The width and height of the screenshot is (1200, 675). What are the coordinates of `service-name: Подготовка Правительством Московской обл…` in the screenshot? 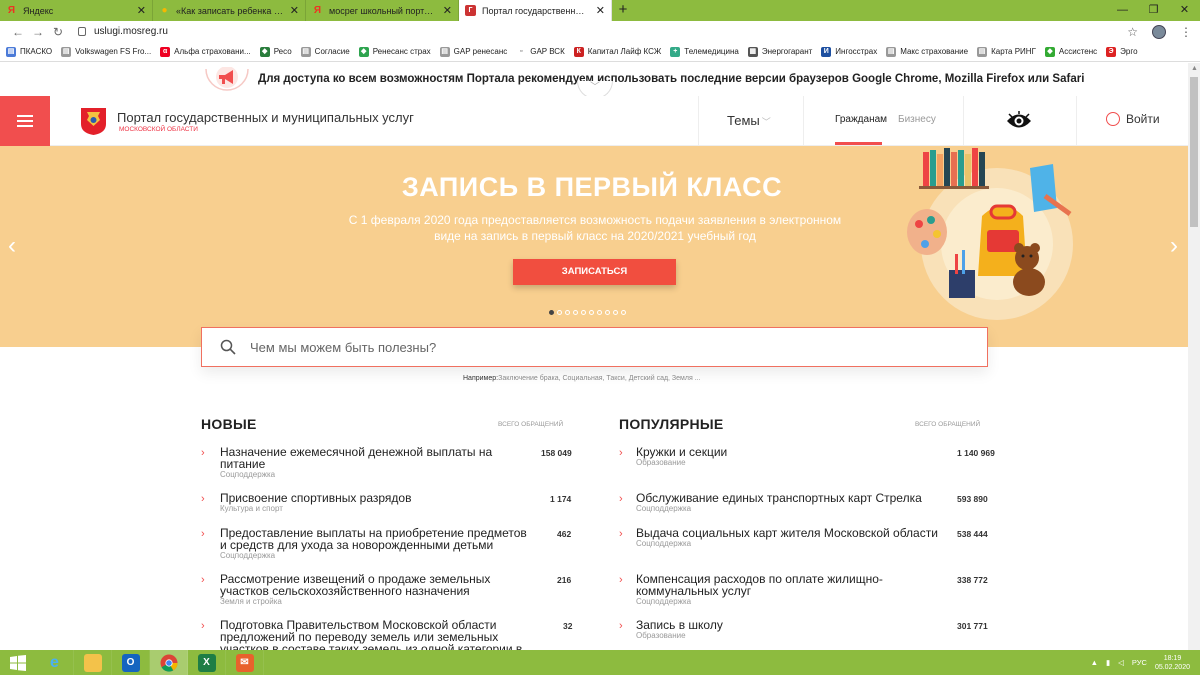 It's located at (375, 634).